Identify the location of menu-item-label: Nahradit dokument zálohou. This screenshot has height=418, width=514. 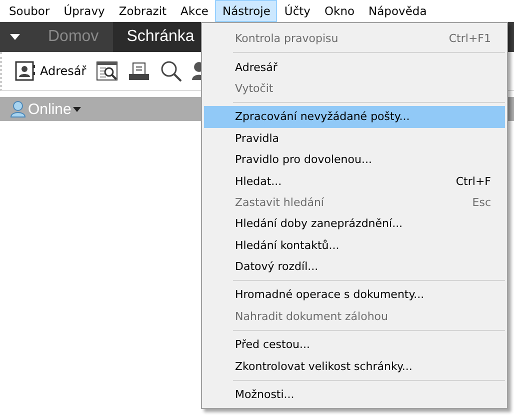
(311, 316).